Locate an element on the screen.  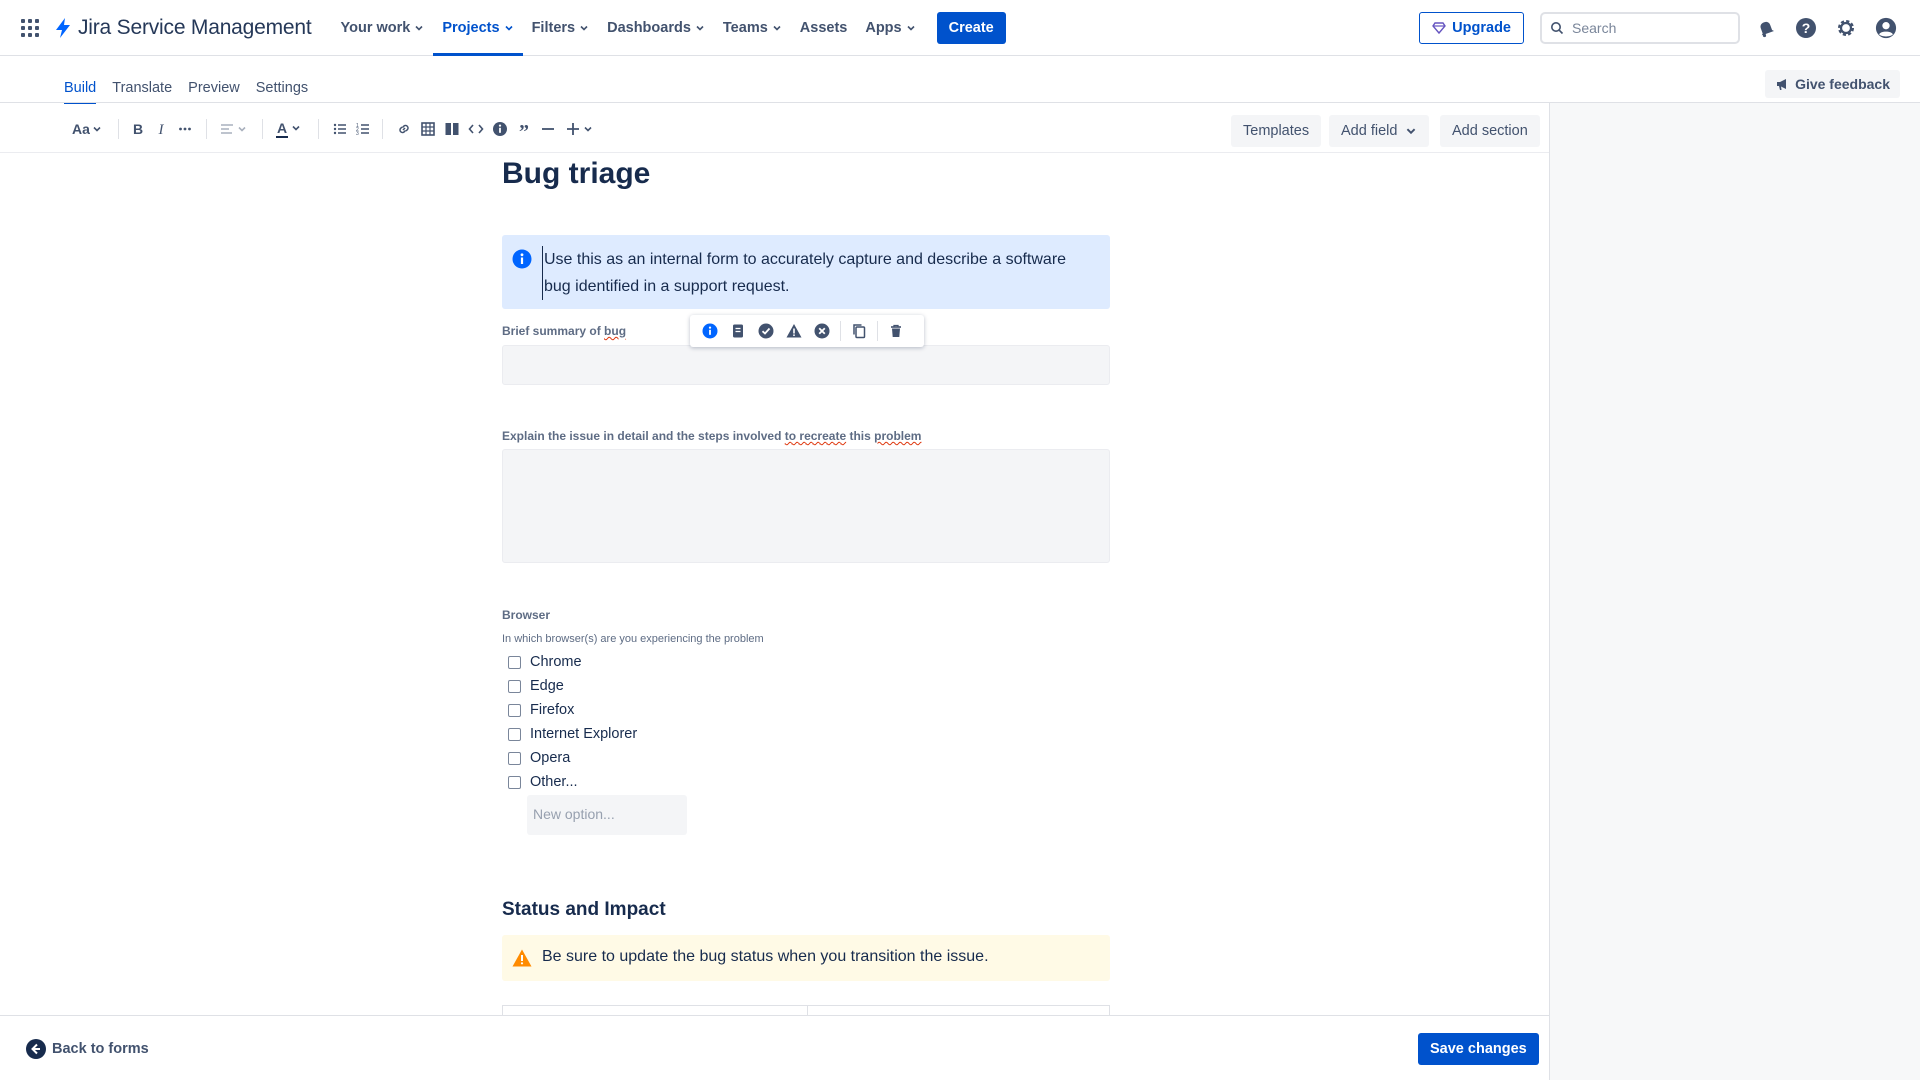
nav-dashboards: Dashboards is located at coordinates (656, 28).